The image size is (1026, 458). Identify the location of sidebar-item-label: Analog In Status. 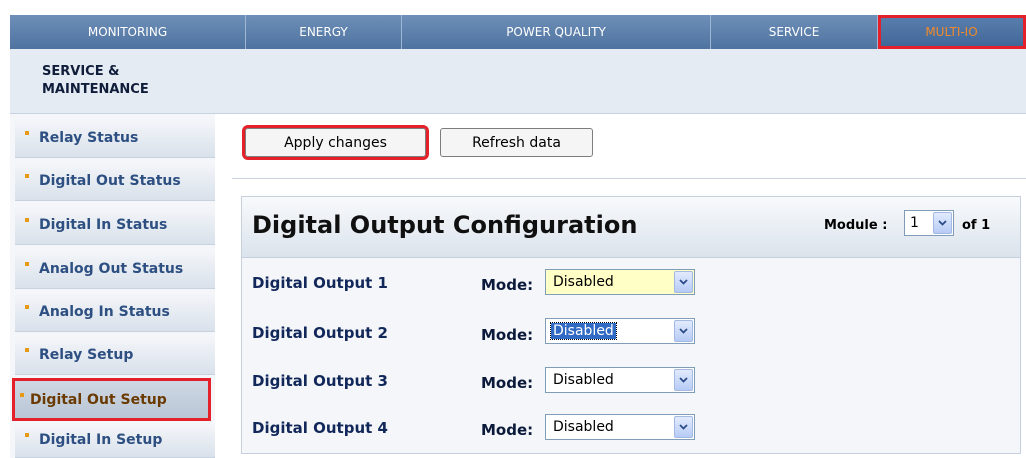
(104, 311).